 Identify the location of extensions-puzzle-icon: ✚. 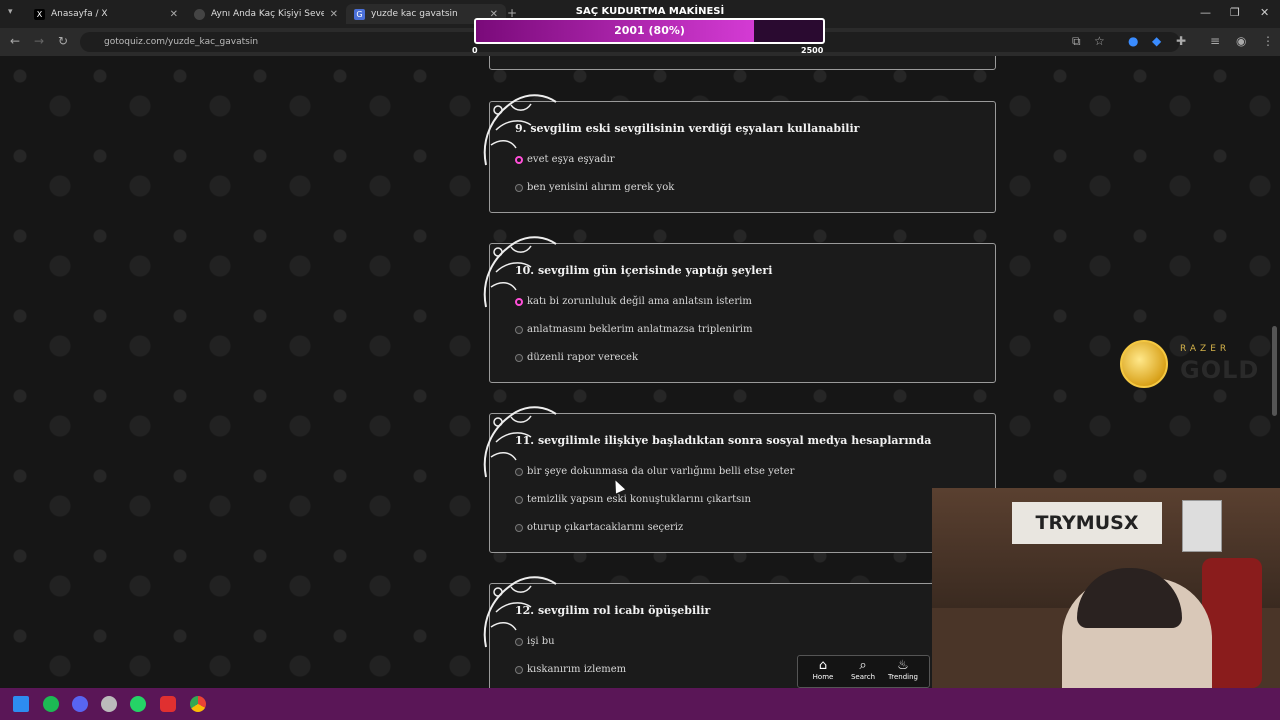
(1181, 41).